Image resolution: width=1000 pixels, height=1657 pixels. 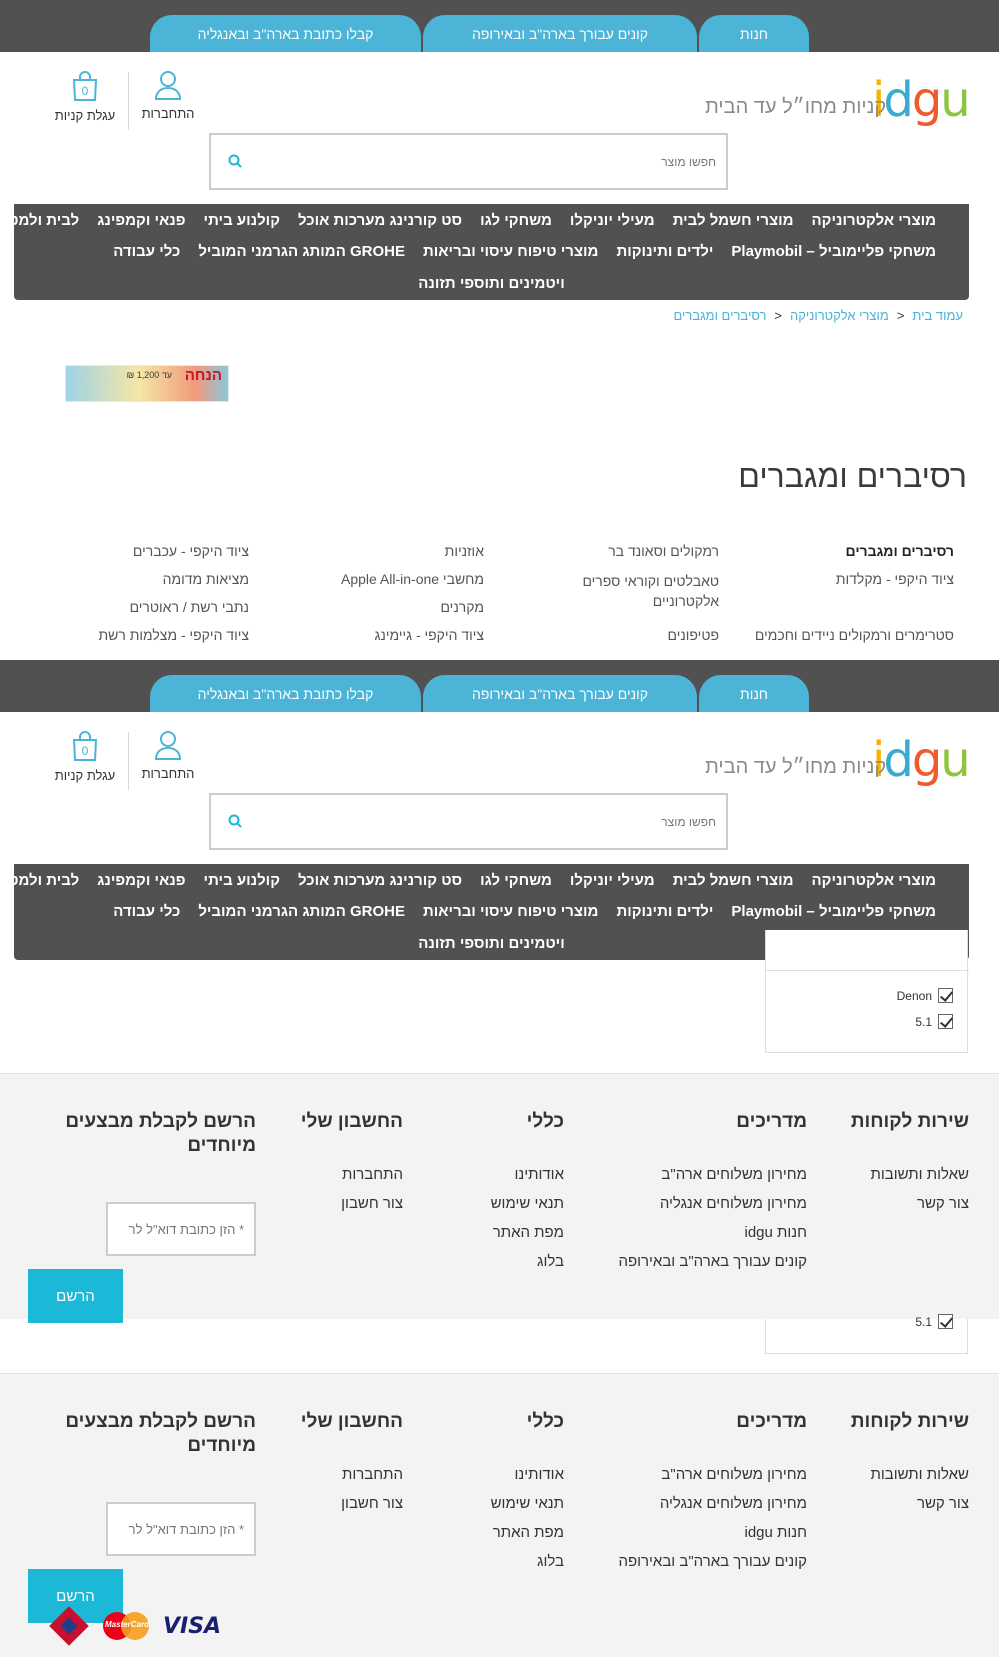 I want to click on subcategory-link: סטרימרים ורמקולים ניידים וחכמים, so click(x=855, y=635).